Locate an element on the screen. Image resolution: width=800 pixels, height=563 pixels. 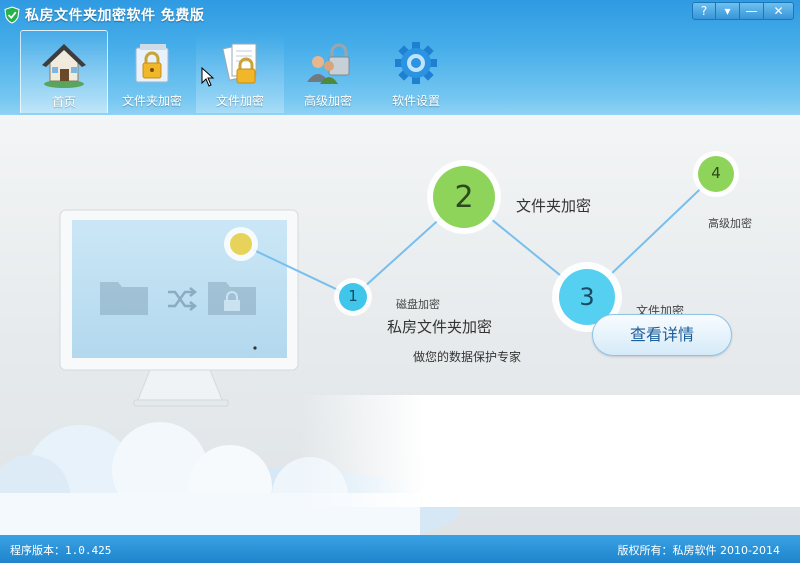
tab-settings: 软件设置 is located at coordinates (416, 71).